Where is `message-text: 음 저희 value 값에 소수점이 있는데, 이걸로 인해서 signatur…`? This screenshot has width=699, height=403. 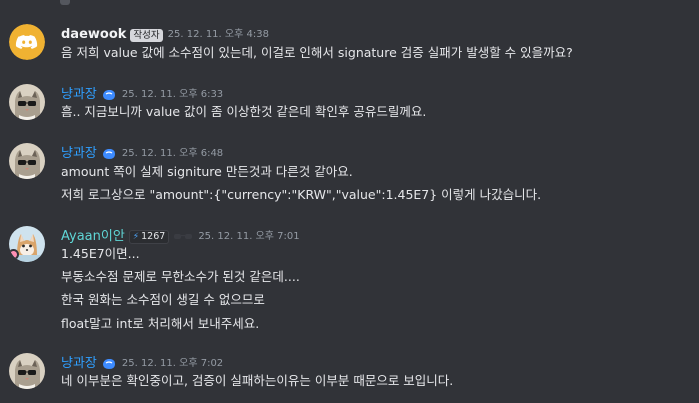
message-text: 음 저희 value 값에 소수점이 있는데, 이걸로 인해서 signatur… is located at coordinates (317, 52).